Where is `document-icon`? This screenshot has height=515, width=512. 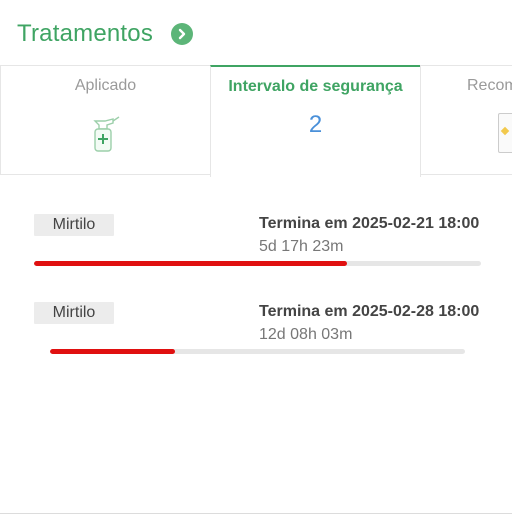
document-icon is located at coordinates (505, 133).